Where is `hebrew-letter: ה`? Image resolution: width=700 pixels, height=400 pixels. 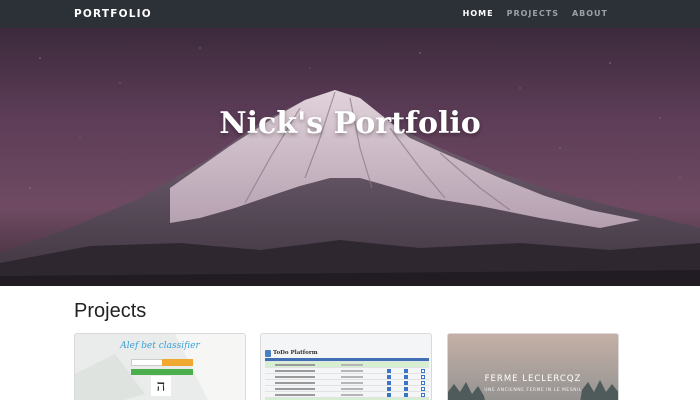
hebrew-letter: ה is located at coordinates (161, 386).